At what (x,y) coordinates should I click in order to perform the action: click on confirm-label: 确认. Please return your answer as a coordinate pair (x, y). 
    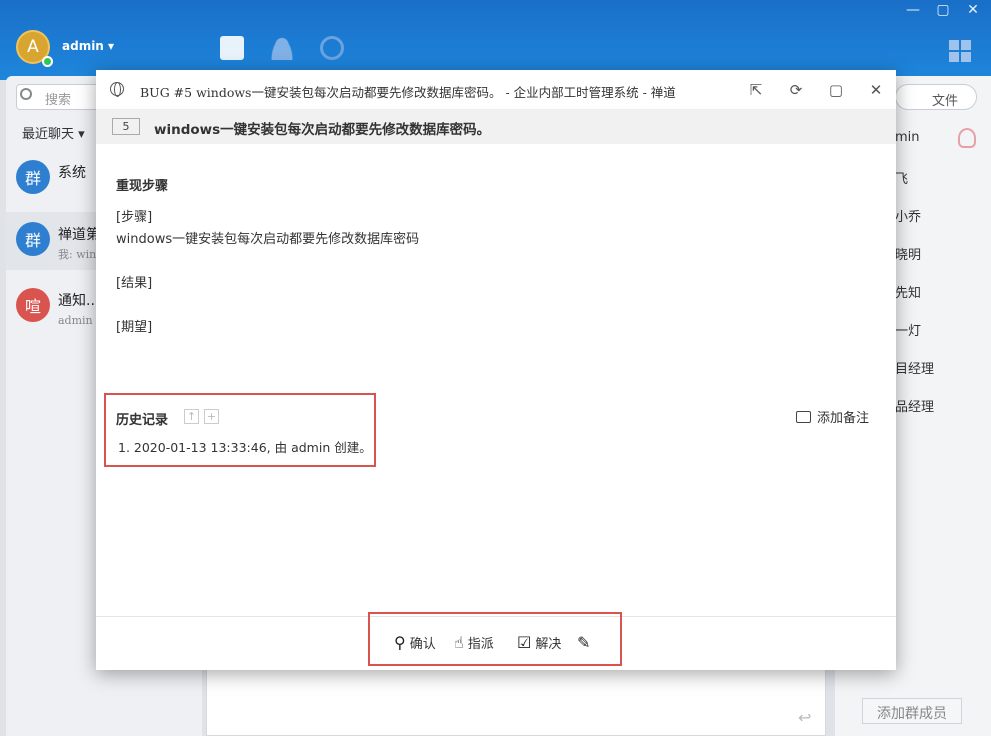
    Looking at the image, I should click on (422, 644).